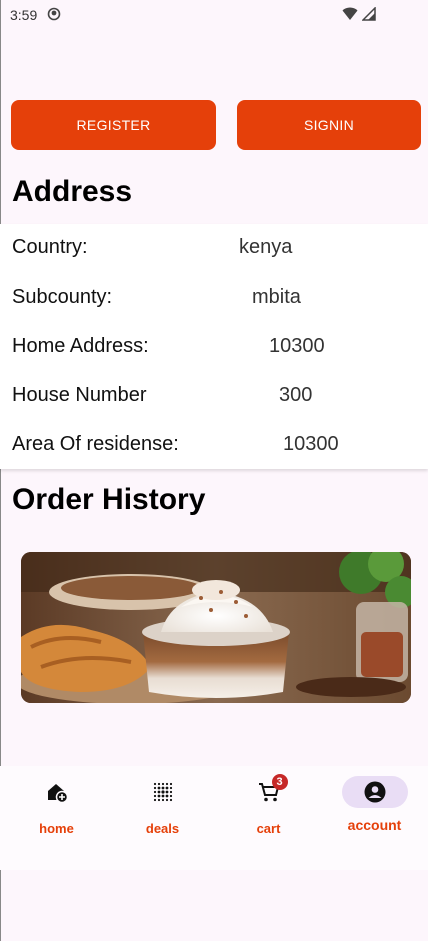 Image resolution: width=428 pixels, height=941 pixels. What do you see at coordinates (24, 15) in the screenshot?
I see `status-time: 3:59` at bounding box center [24, 15].